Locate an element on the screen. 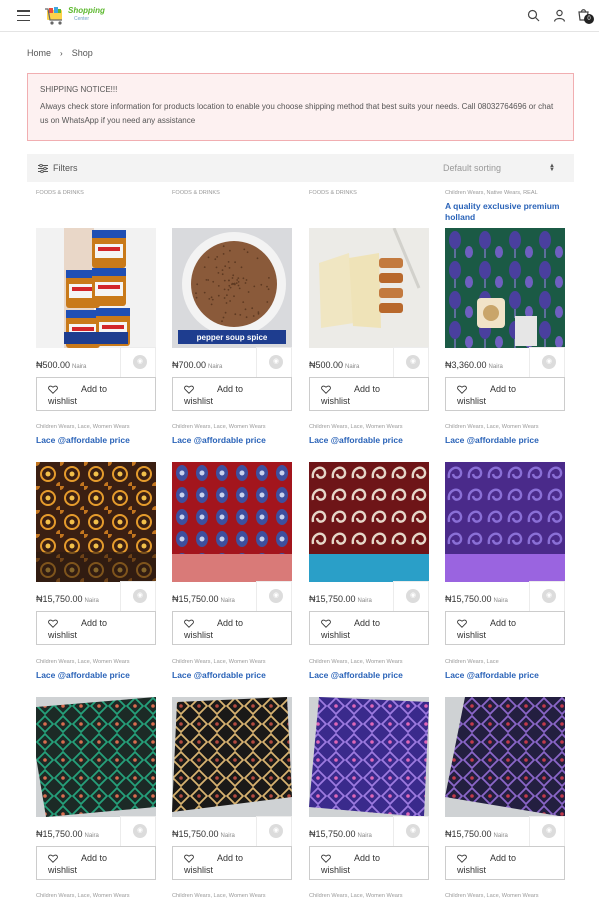  sort-select: Default sorting ▲ ▼ is located at coordinates (499, 168).